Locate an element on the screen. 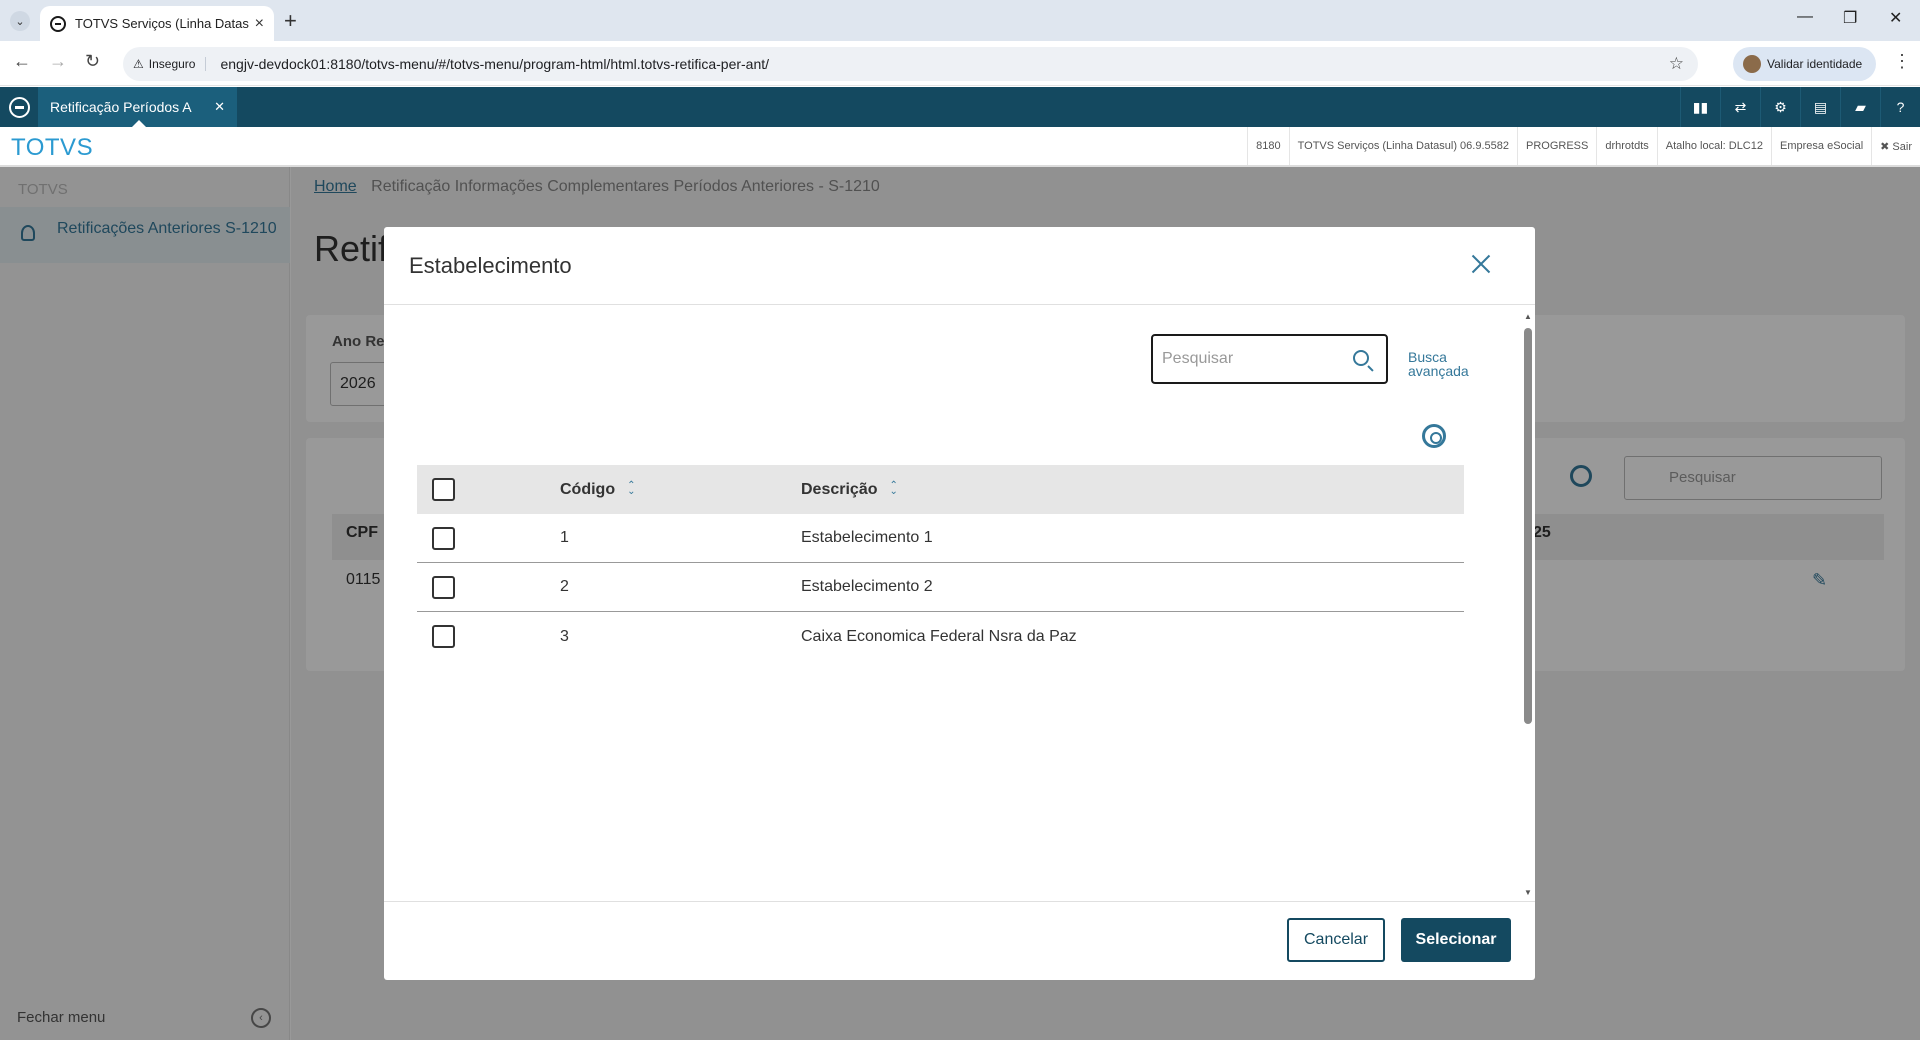 Image resolution: width=1920 pixels, height=1040 pixels. brand-logo: TOTVS is located at coordinates (52, 147).